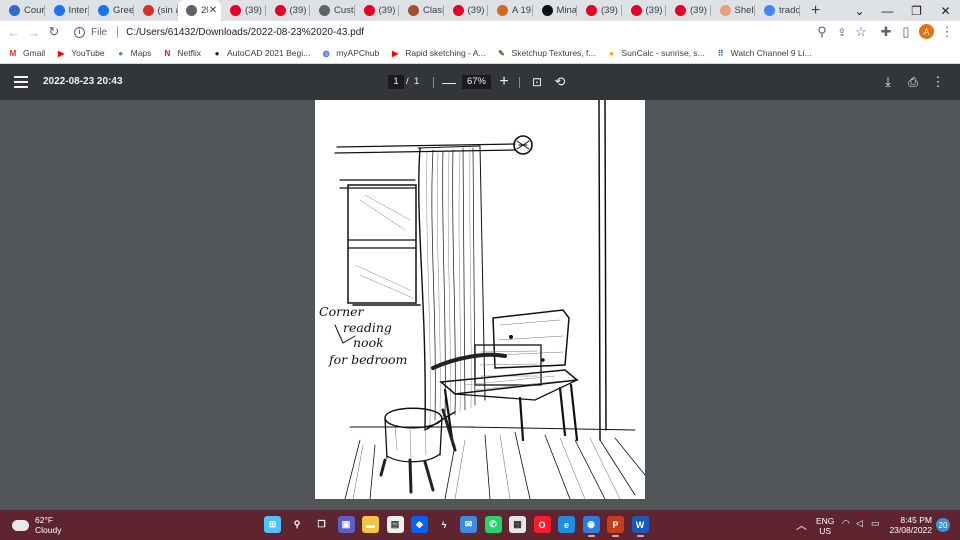 This screenshot has width=960, height=540. What do you see at coordinates (502, 10) in the screenshot?
I see `archdaily-icon` at bounding box center [502, 10].